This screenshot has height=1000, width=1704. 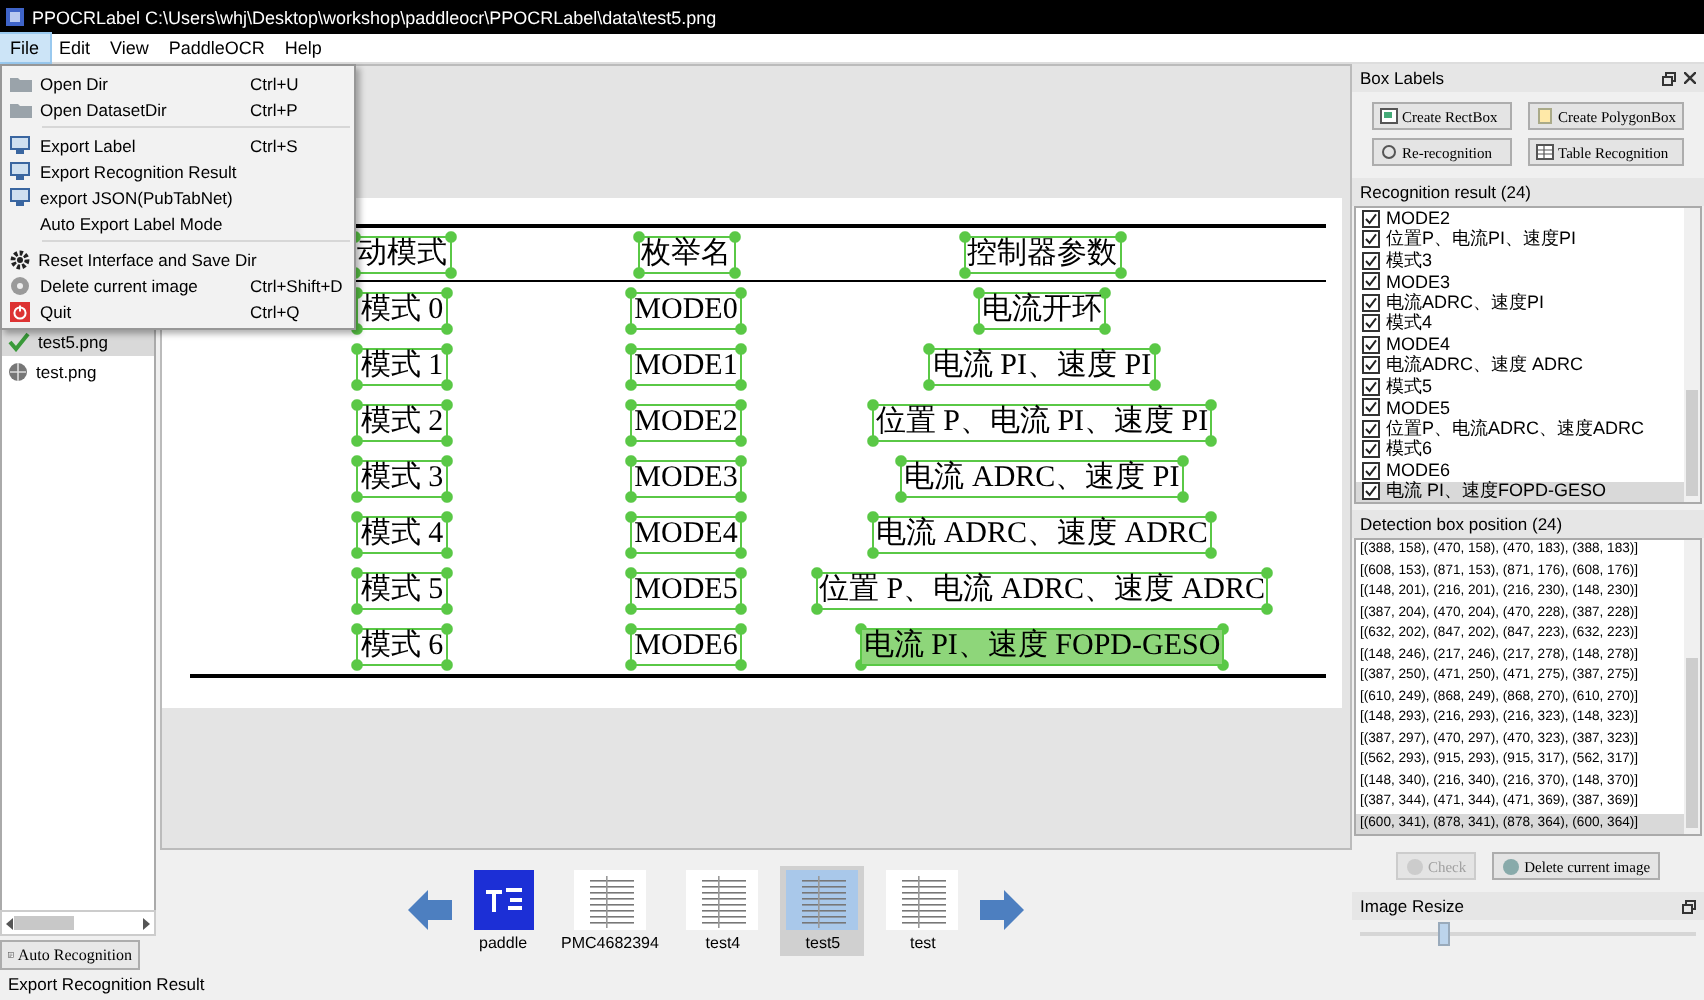 What do you see at coordinates (178, 109) in the screenshot?
I see `menu-option: Open DatasetDir Ctrl+P` at bounding box center [178, 109].